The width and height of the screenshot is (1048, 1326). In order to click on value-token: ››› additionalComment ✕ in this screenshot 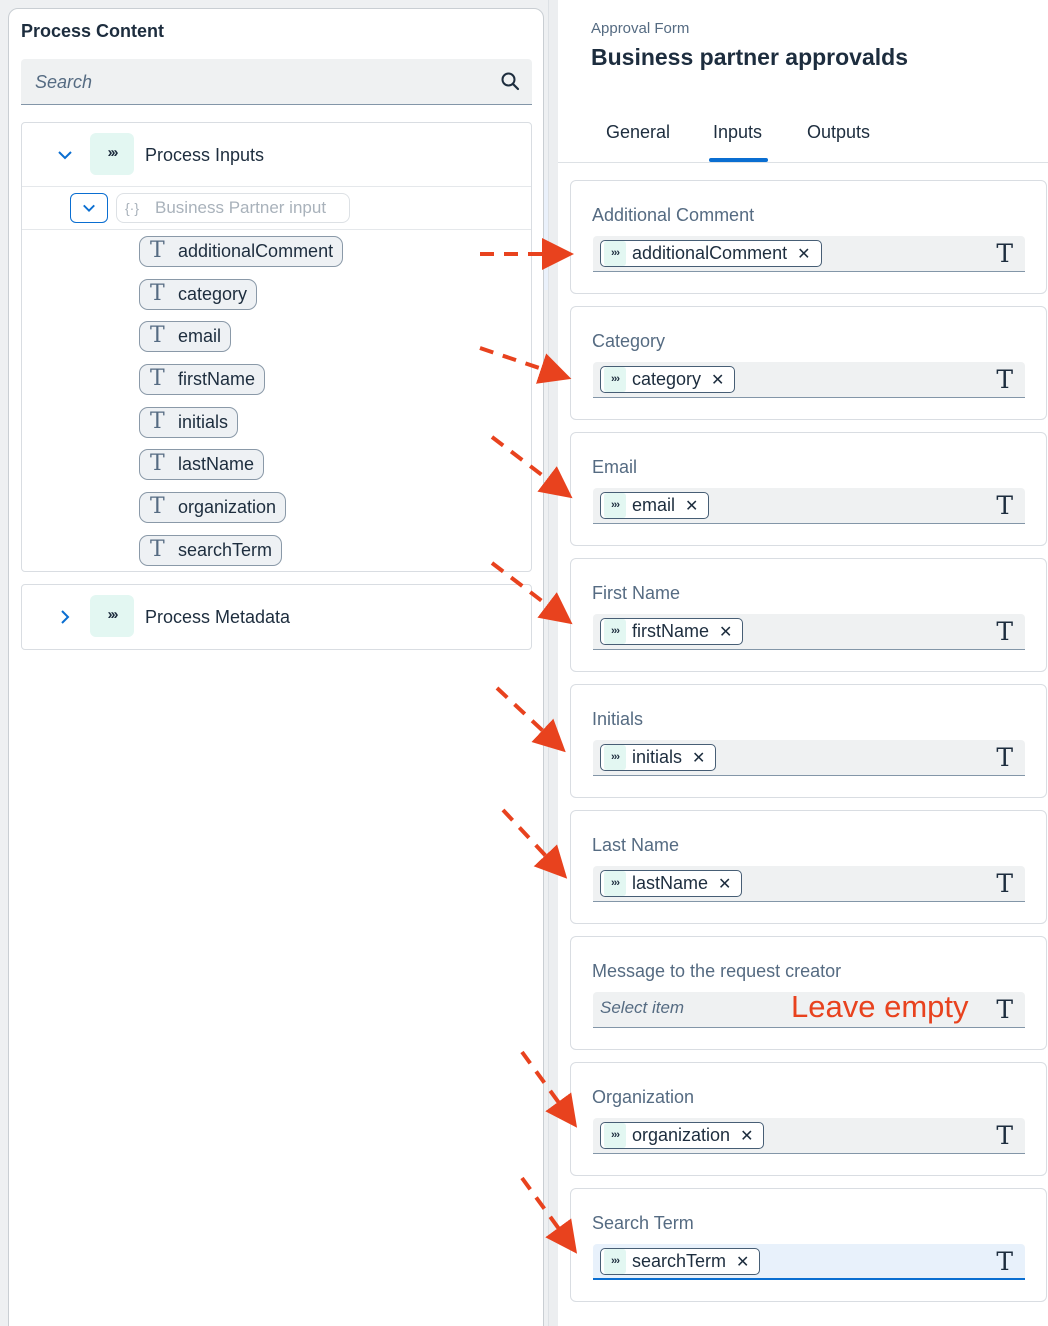, I will do `click(711, 253)`.